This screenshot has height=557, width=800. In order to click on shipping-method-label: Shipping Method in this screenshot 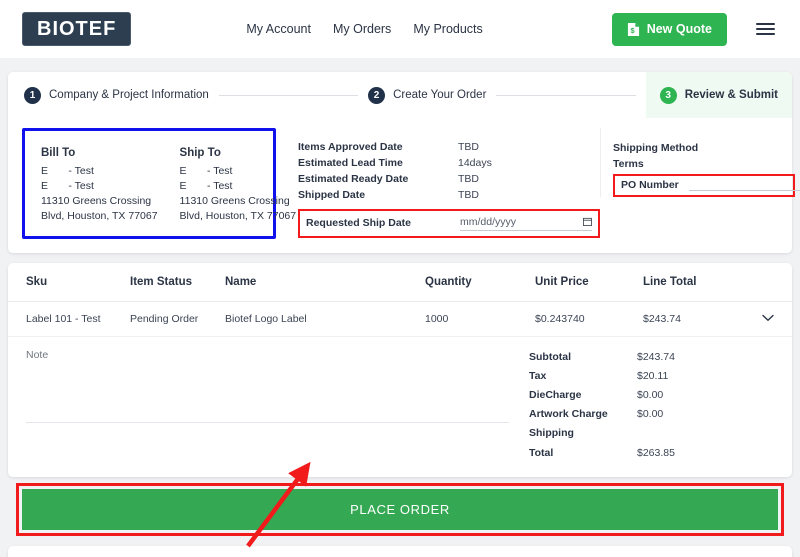, I will do `click(656, 148)`.